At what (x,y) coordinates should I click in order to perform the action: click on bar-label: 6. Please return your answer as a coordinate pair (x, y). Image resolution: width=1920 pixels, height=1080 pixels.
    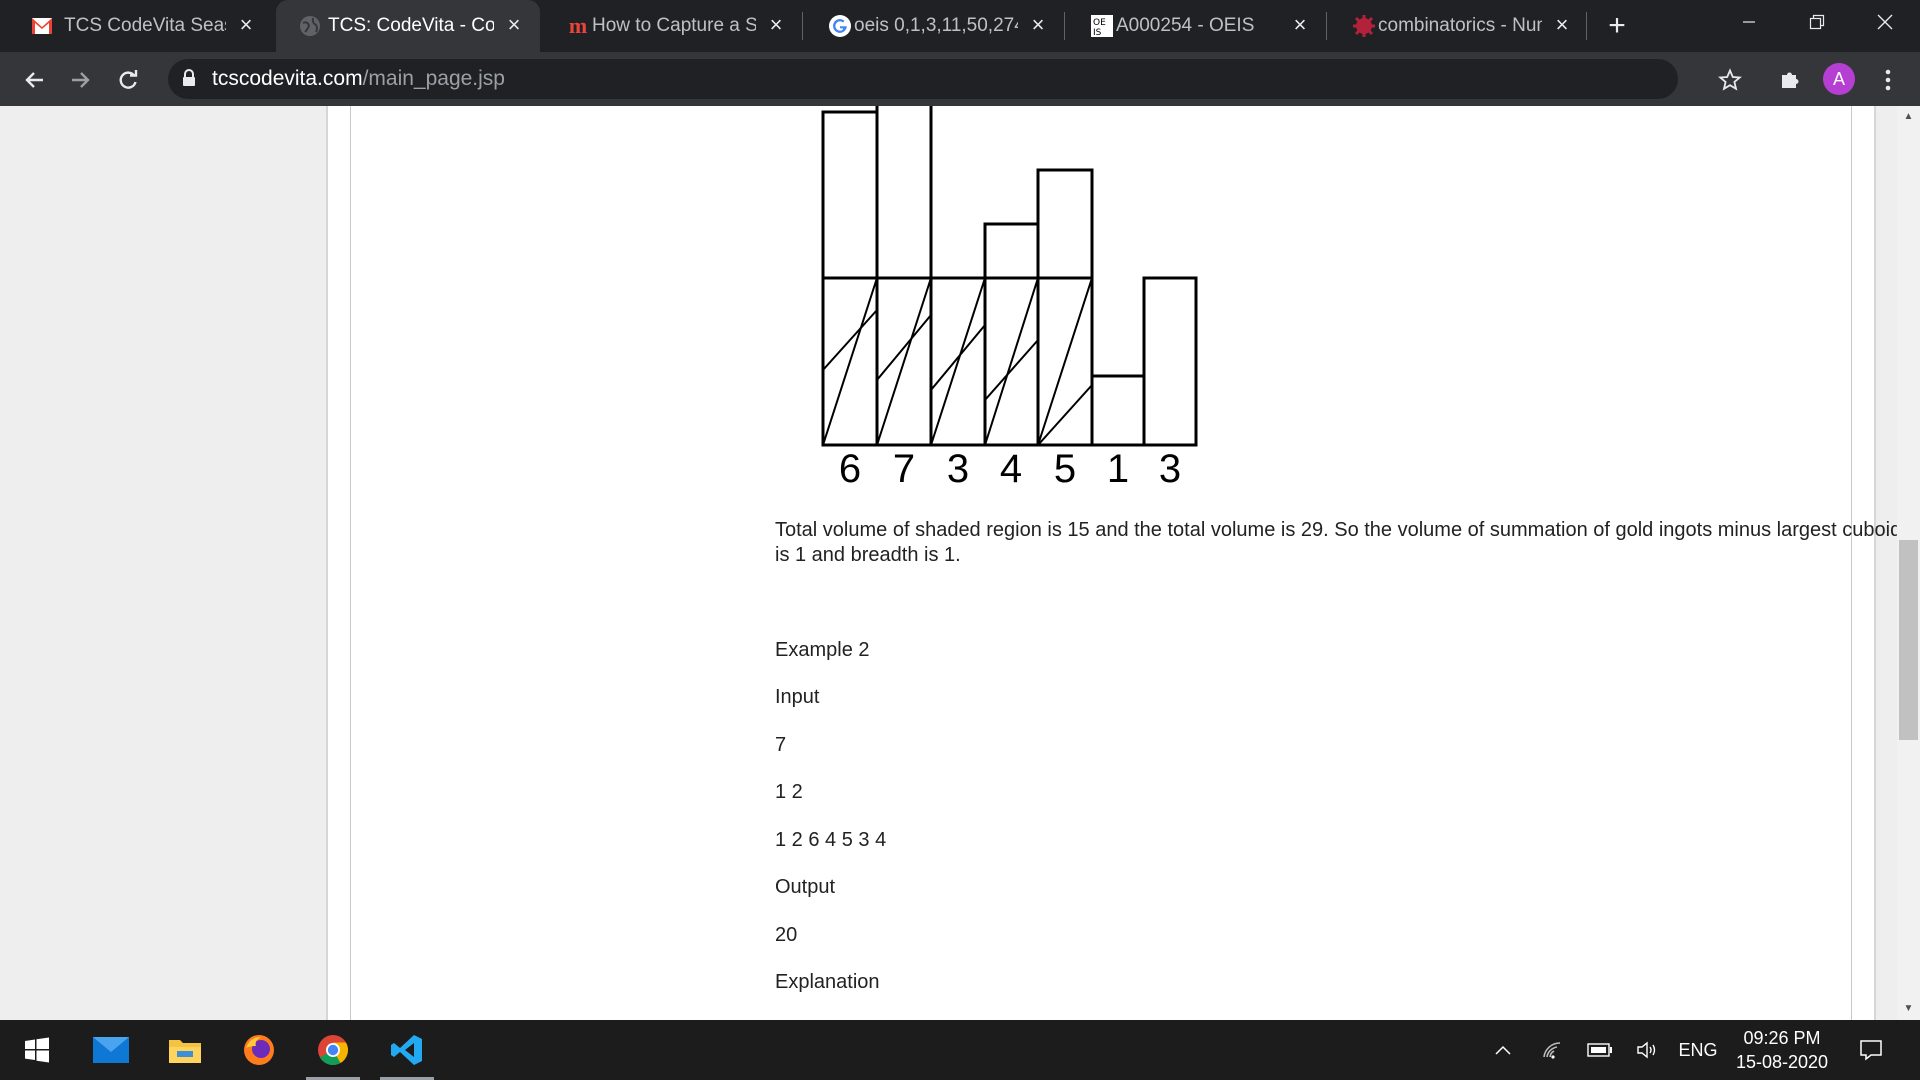
    Looking at the image, I should click on (850, 468).